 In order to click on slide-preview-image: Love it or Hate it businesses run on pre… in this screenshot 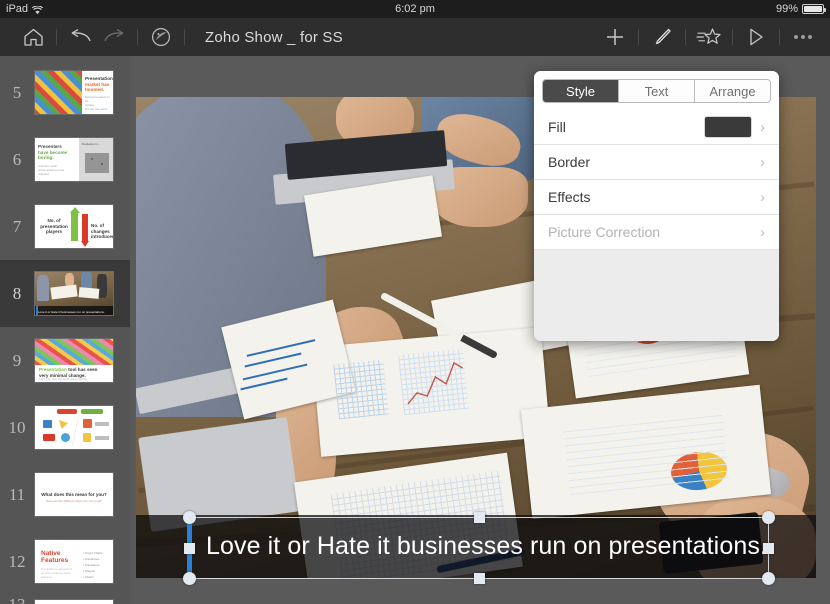, I will do `click(74, 293)`.